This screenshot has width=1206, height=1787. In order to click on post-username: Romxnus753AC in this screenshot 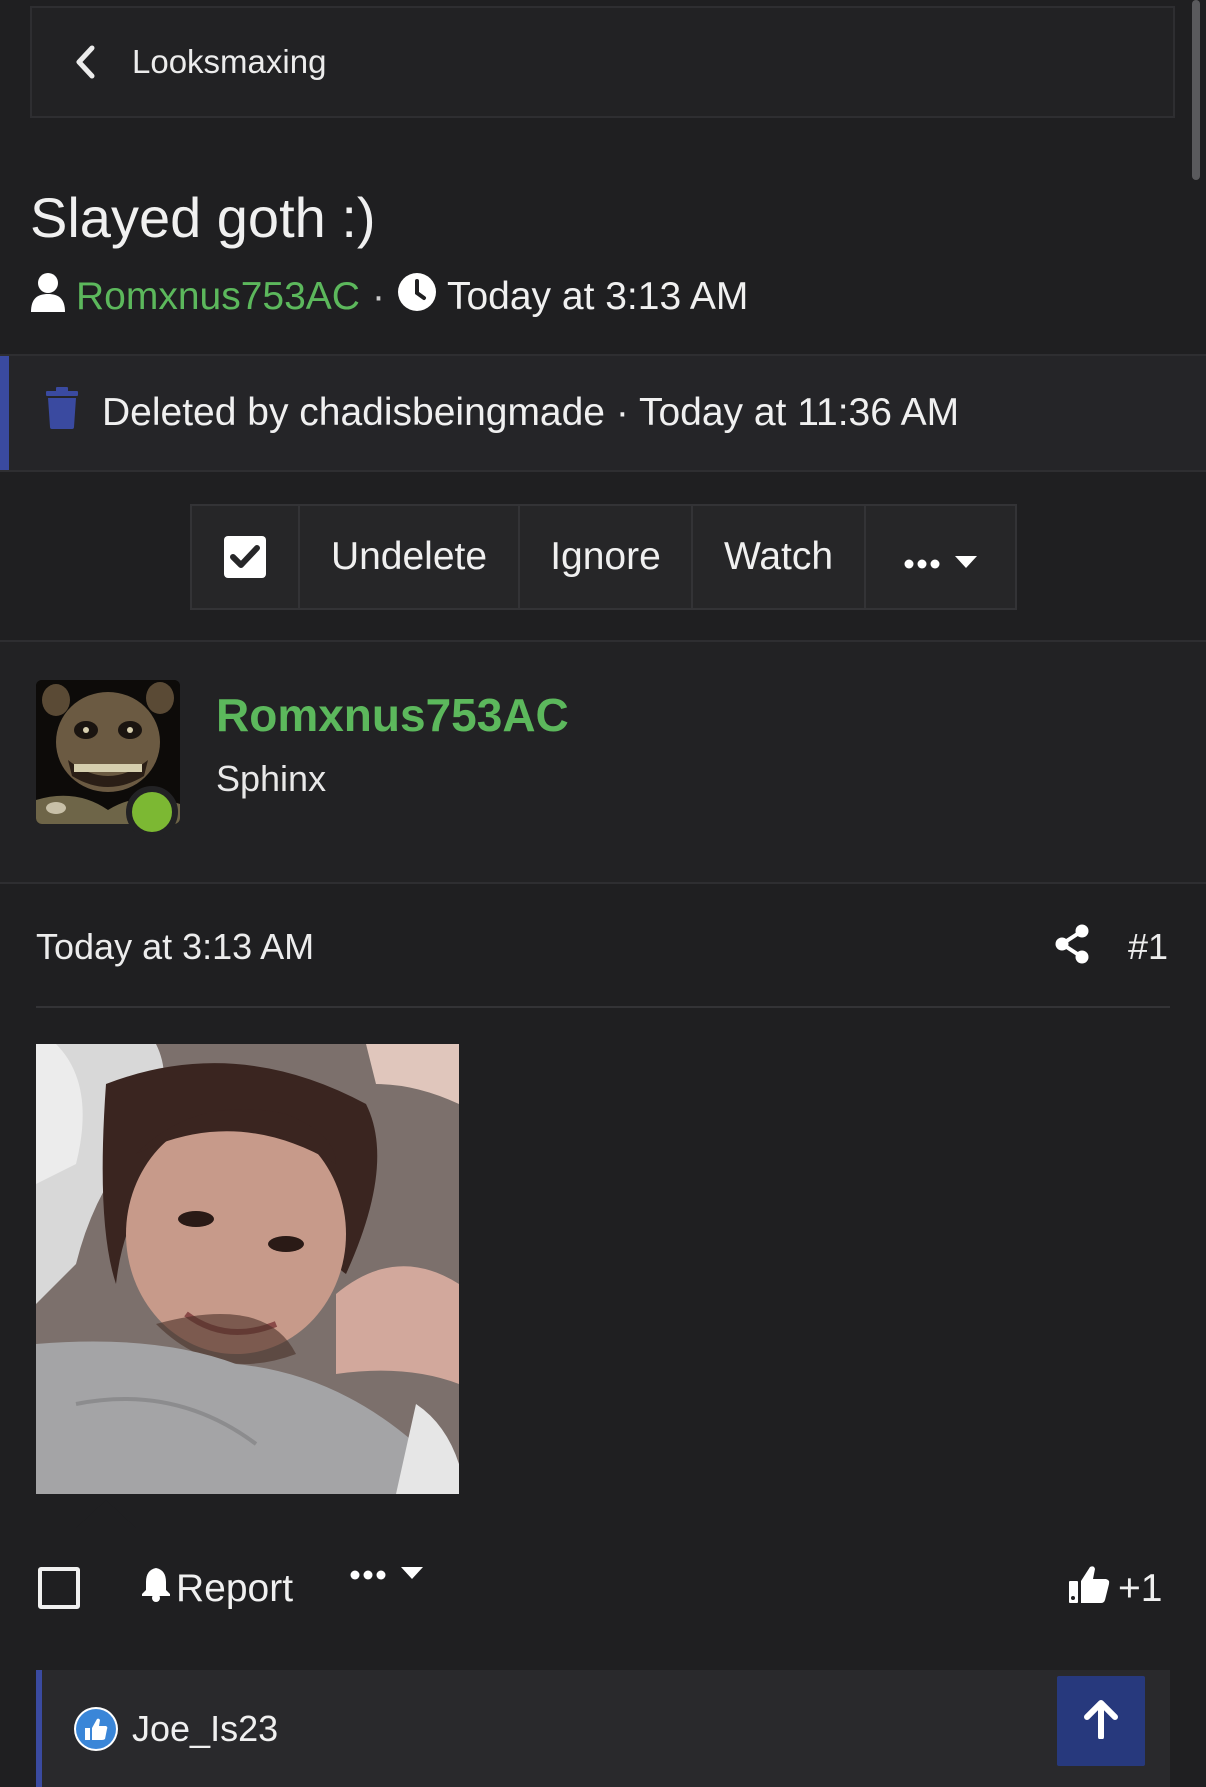, I will do `click(392, 715)`.